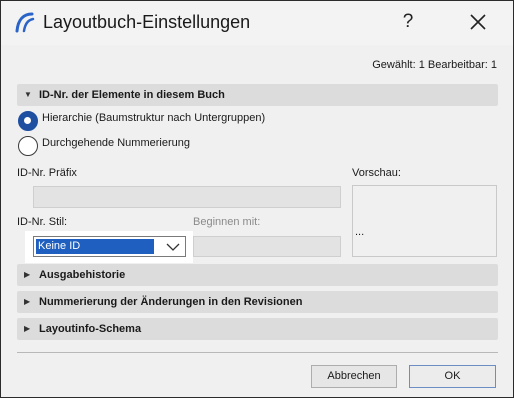 The height and width of the screenshot is (398, 514). Describe the element at coordinates (147, 22) in the screenshot. I see `dialog-title: Layoutbuch-Einstellungen` at that location.